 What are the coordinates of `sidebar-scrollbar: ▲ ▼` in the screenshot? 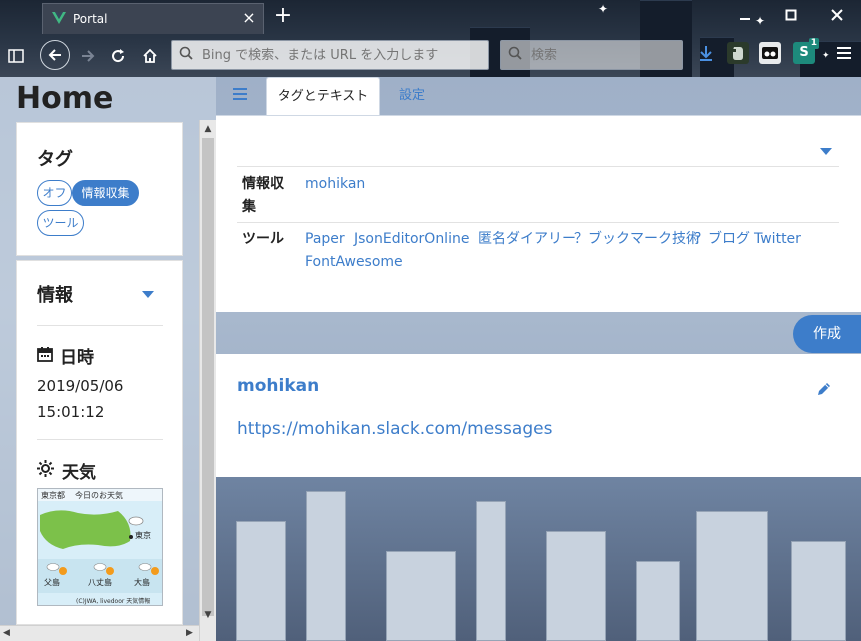 It's located at (207, 380).